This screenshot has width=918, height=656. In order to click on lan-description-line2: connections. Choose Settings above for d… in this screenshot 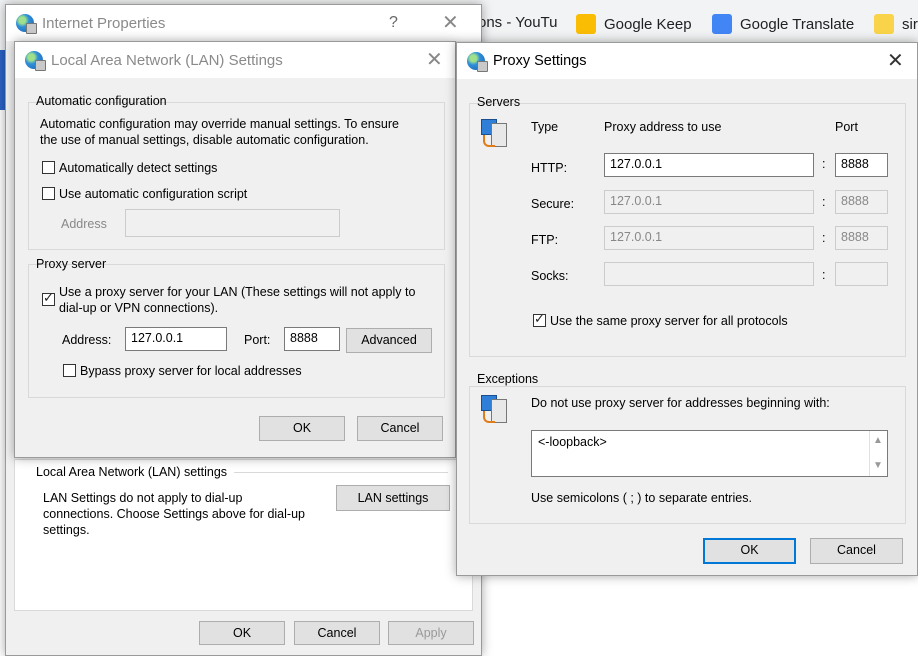, I will do `click(174, 514)`.